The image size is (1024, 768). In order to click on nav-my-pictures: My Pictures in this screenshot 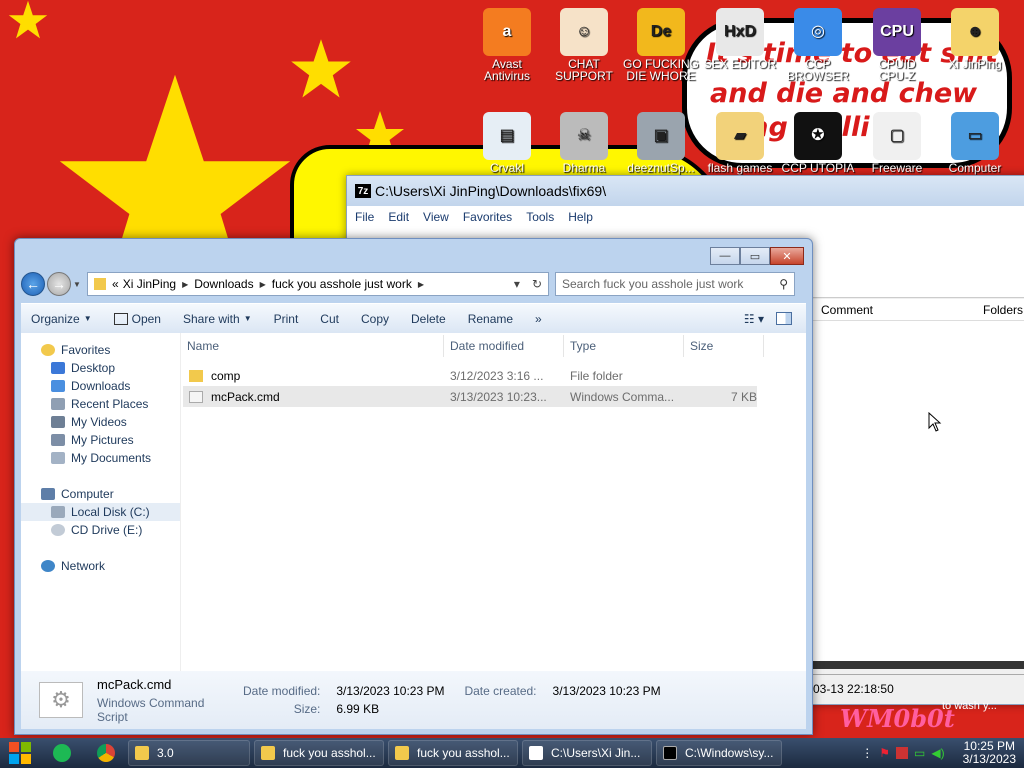, I will do `click(100, 440)`.